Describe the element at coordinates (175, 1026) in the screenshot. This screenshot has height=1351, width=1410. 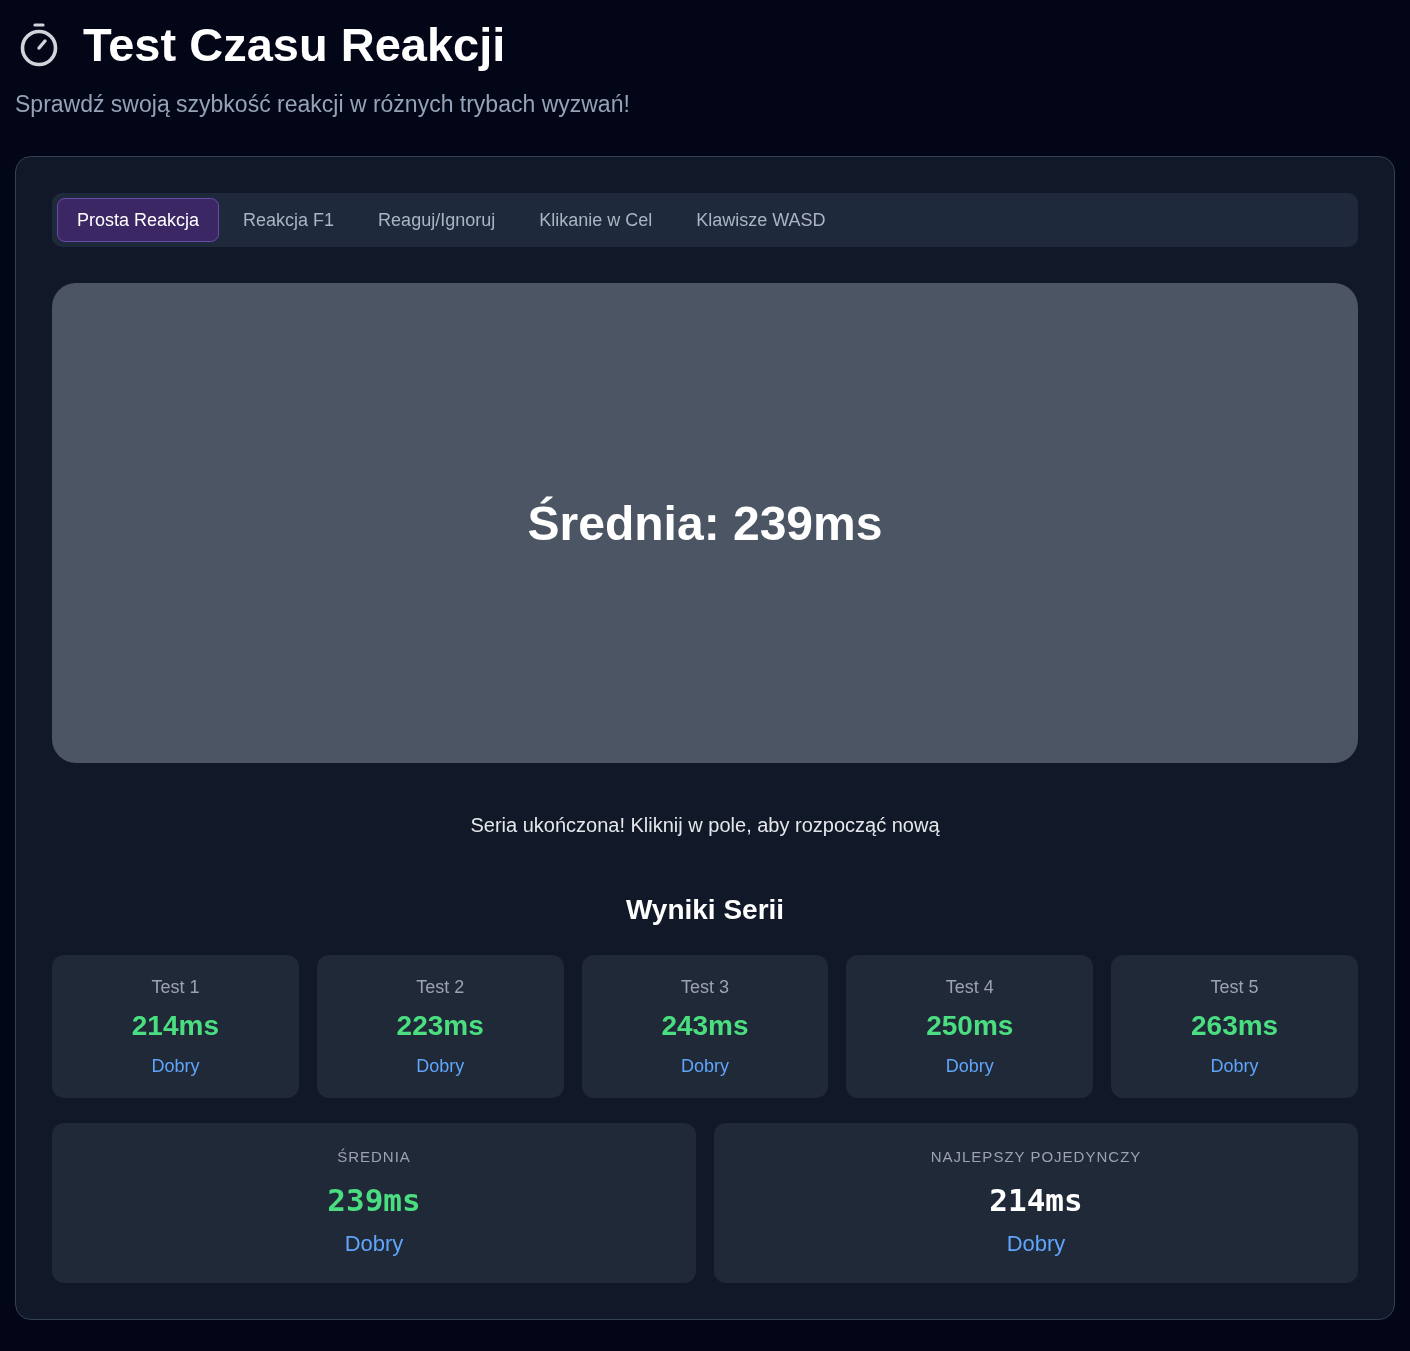
I see `test-time: 214ms` at that location.